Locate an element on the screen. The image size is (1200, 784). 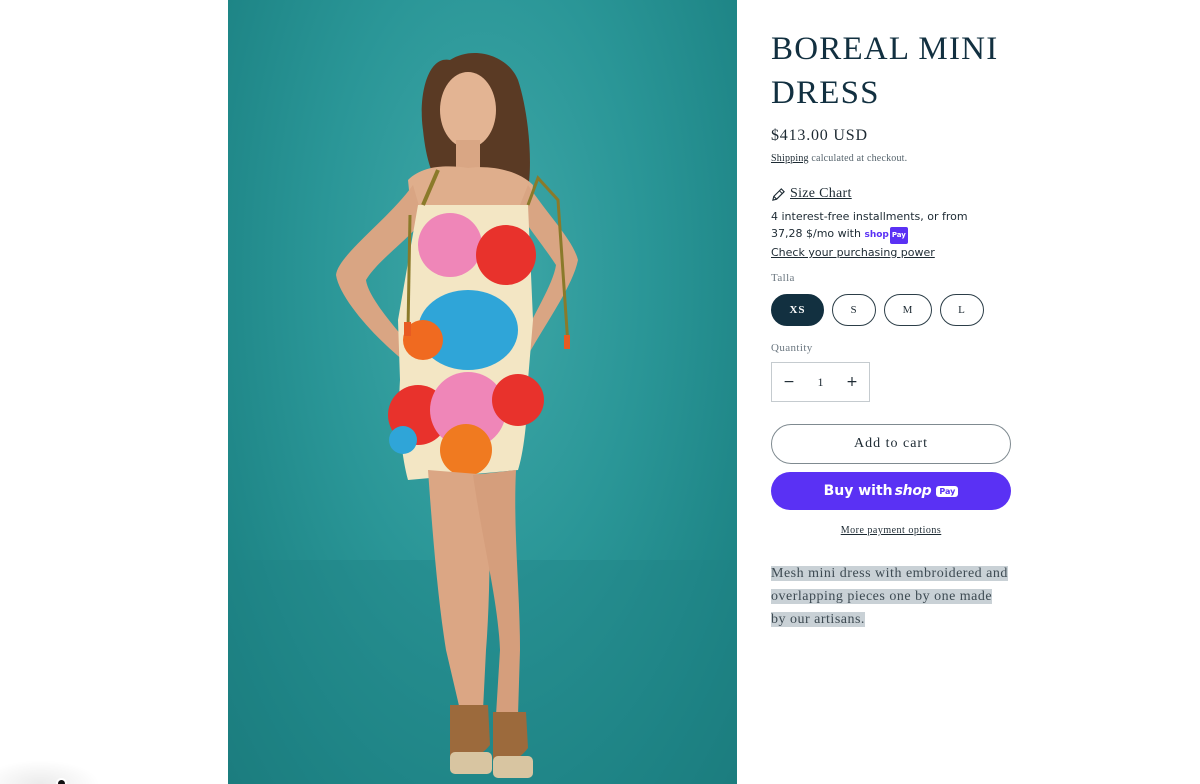
size-option-s: S is located at coordinates (854, 310).